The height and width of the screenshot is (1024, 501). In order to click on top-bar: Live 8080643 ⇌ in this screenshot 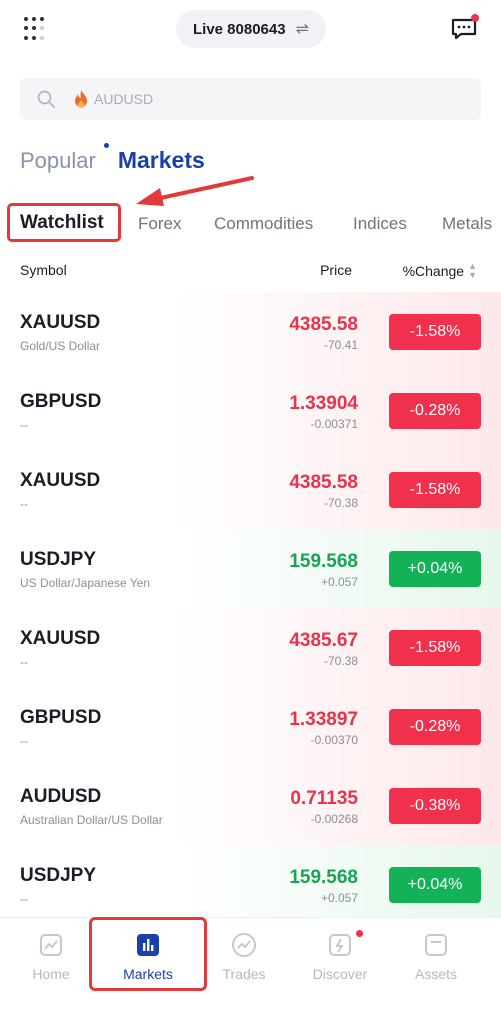, I will do `click(250, 31)`.